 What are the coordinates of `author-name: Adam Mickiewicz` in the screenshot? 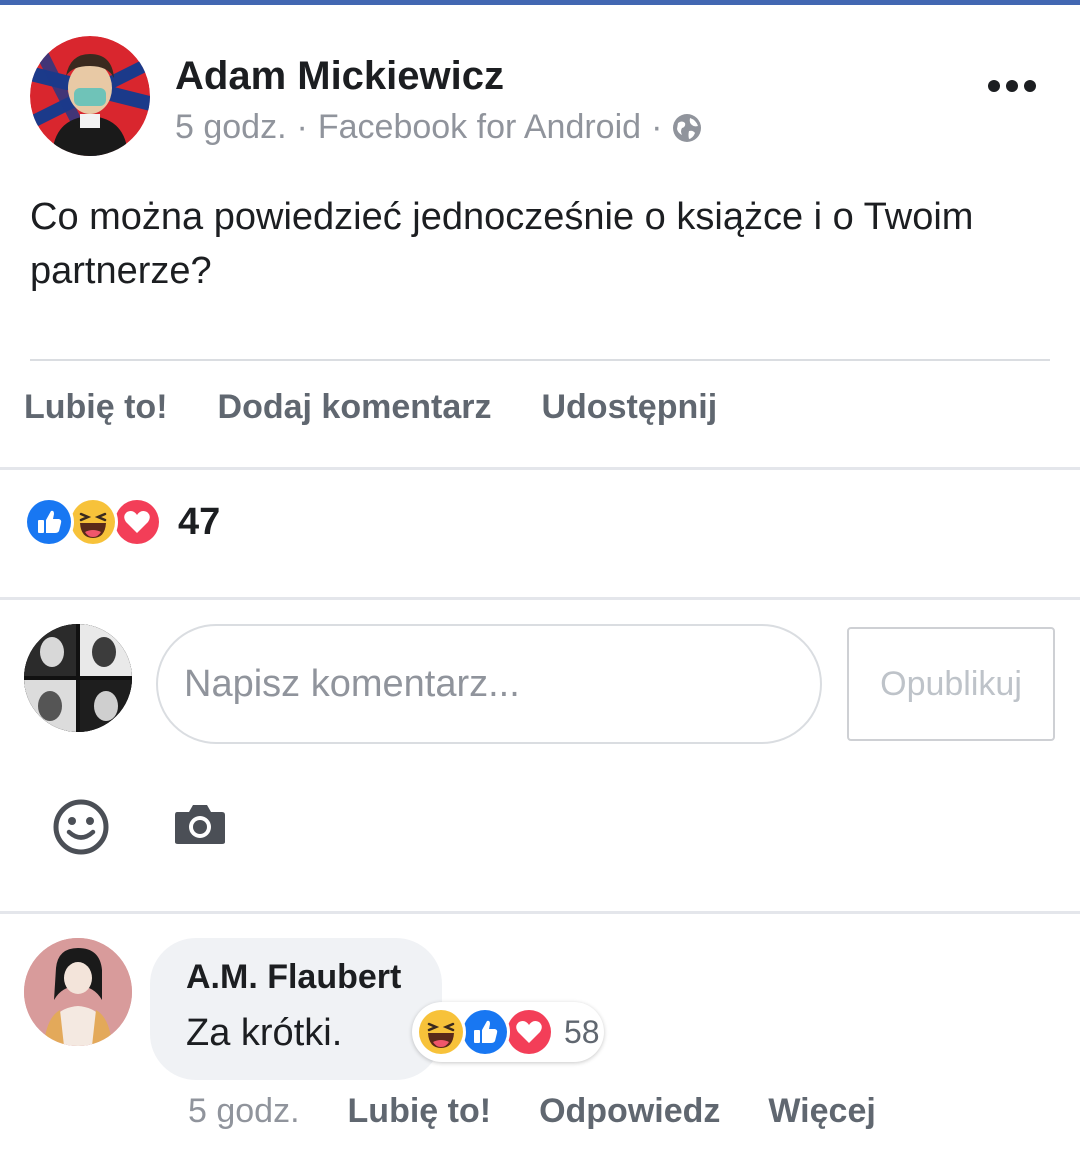 It's located at (339, 76).